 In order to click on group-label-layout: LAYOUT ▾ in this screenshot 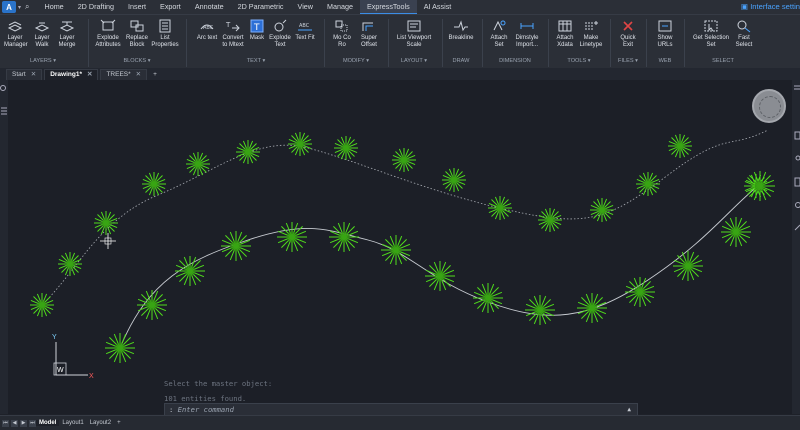, I will do `click(414, 61)`.